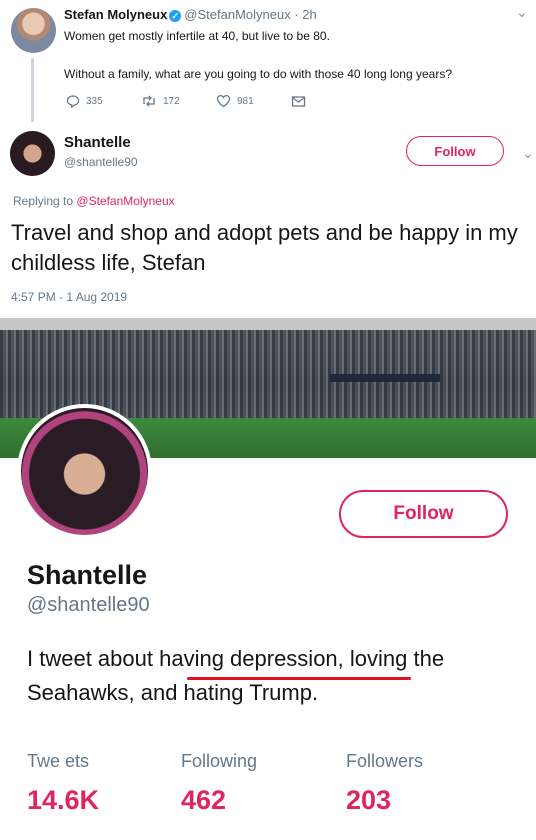 This screenshot has width=536, height=840. I want to click on reply-author-name: Shantelle, so click(97, 142).